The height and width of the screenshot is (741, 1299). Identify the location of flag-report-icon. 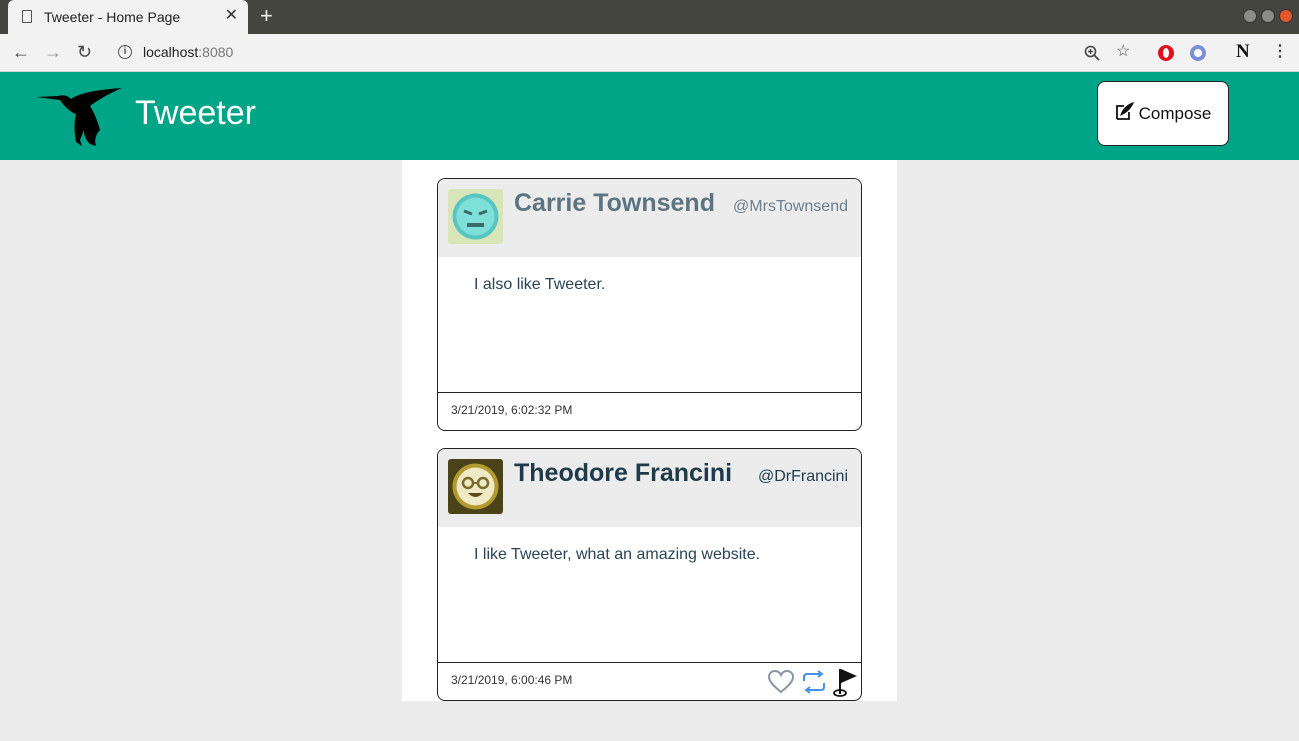
(846, 682).